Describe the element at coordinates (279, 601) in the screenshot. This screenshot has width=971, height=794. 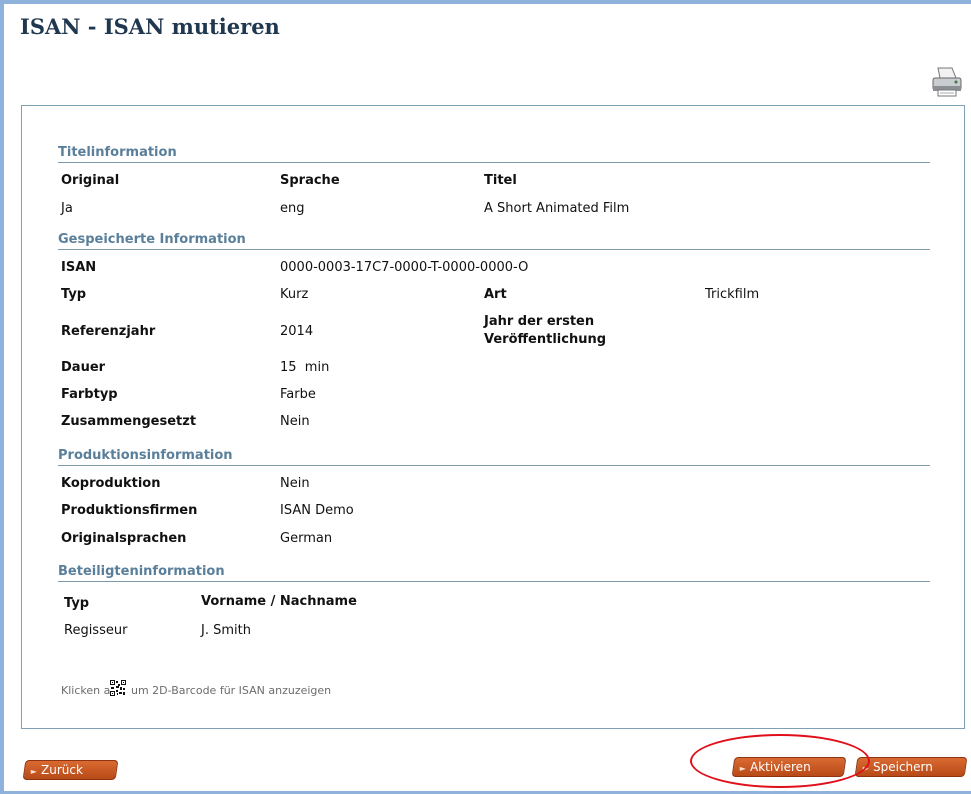
I see `participant-header-name: Vorname / Nachname` at that location.